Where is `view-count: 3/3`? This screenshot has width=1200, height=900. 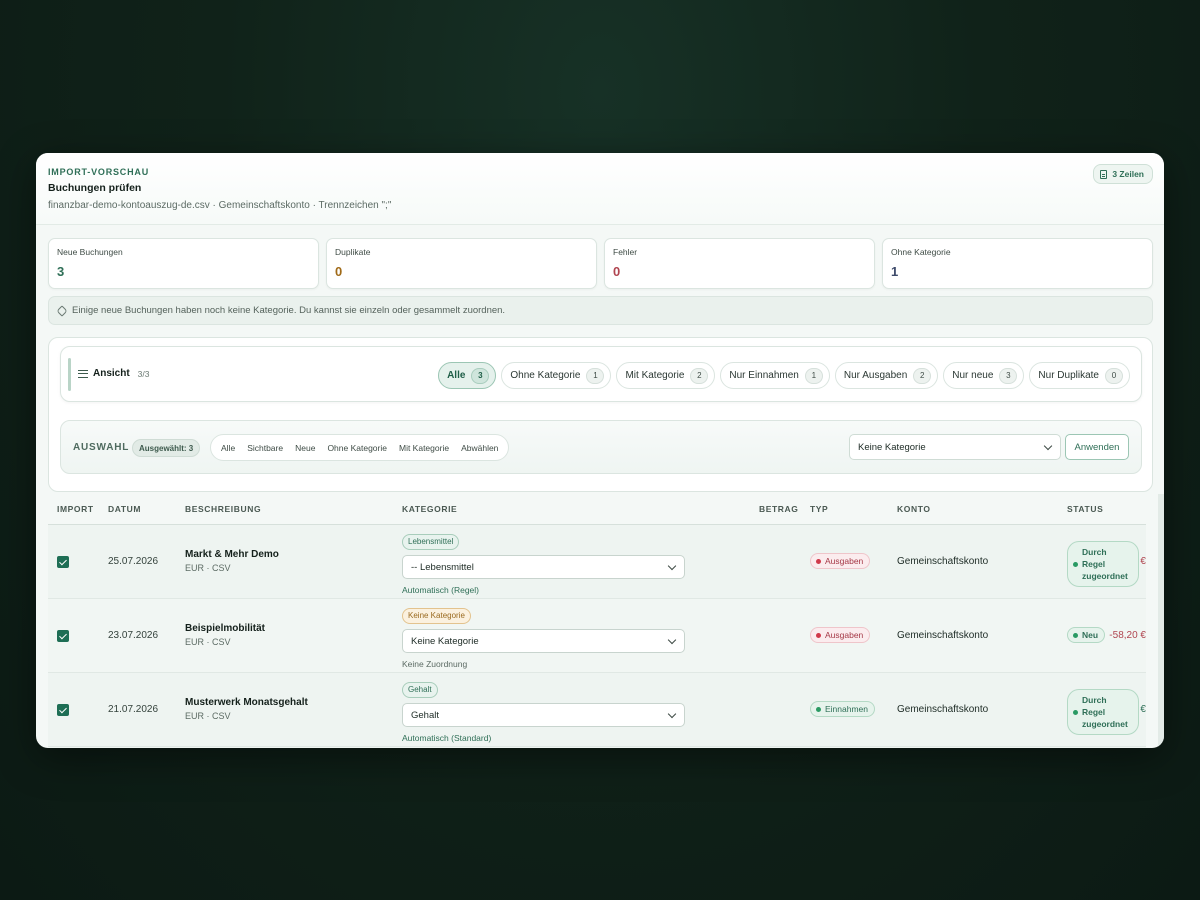
view-count: 3/3 is located at coordinates (143, 373).